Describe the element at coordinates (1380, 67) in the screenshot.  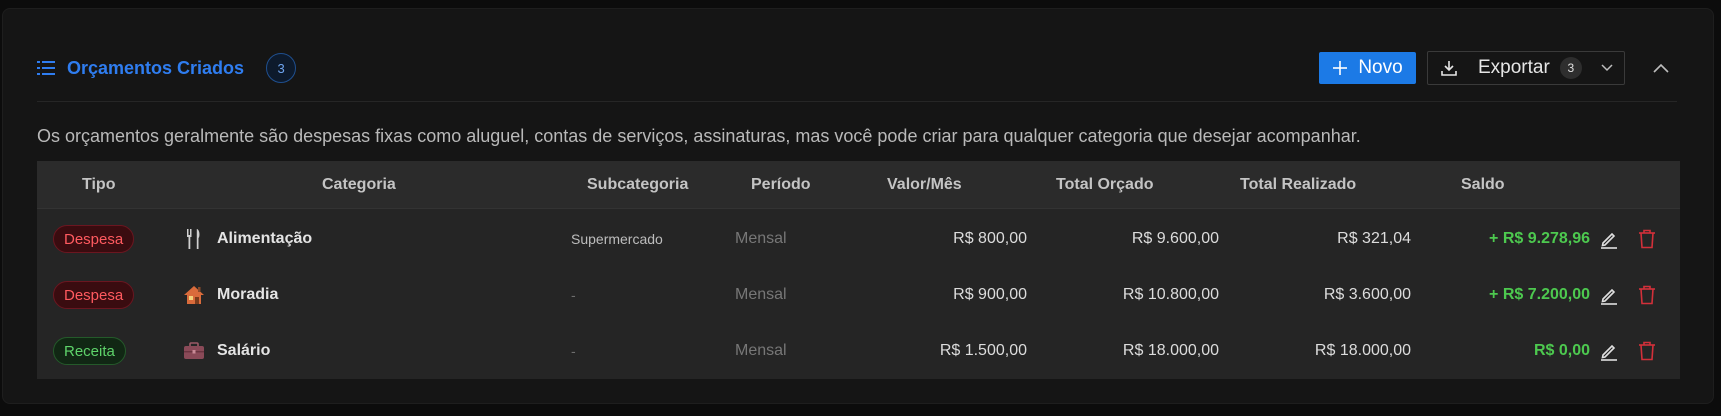
I see `new-button-label: Novo` at that location.